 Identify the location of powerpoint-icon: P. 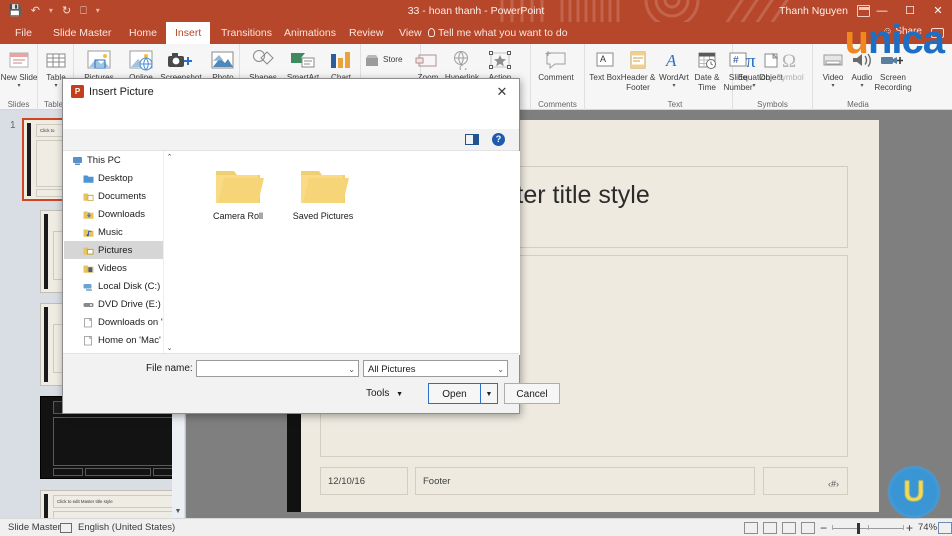
(77, 91).